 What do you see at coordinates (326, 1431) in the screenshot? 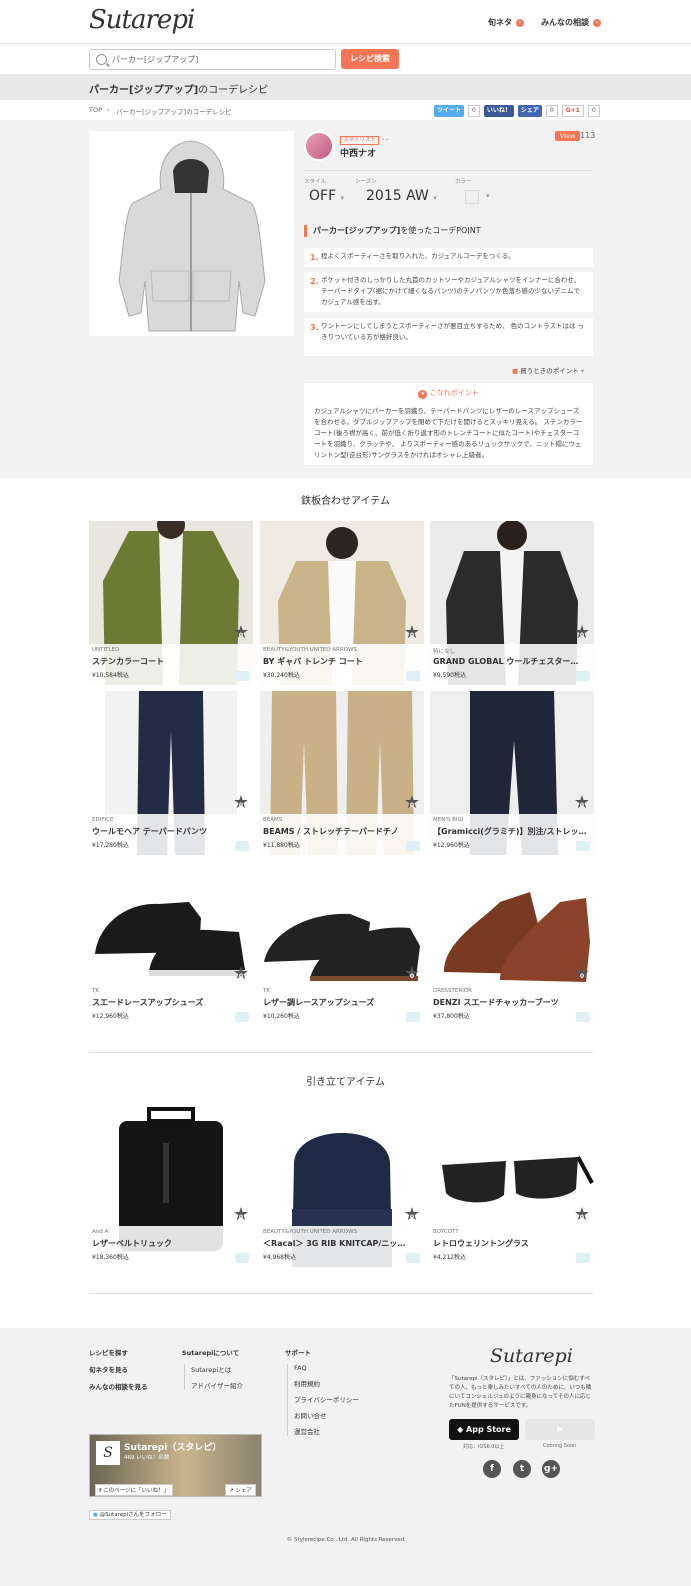
I see `footer-link: 運営会社` at bounding box center [326, 1431].